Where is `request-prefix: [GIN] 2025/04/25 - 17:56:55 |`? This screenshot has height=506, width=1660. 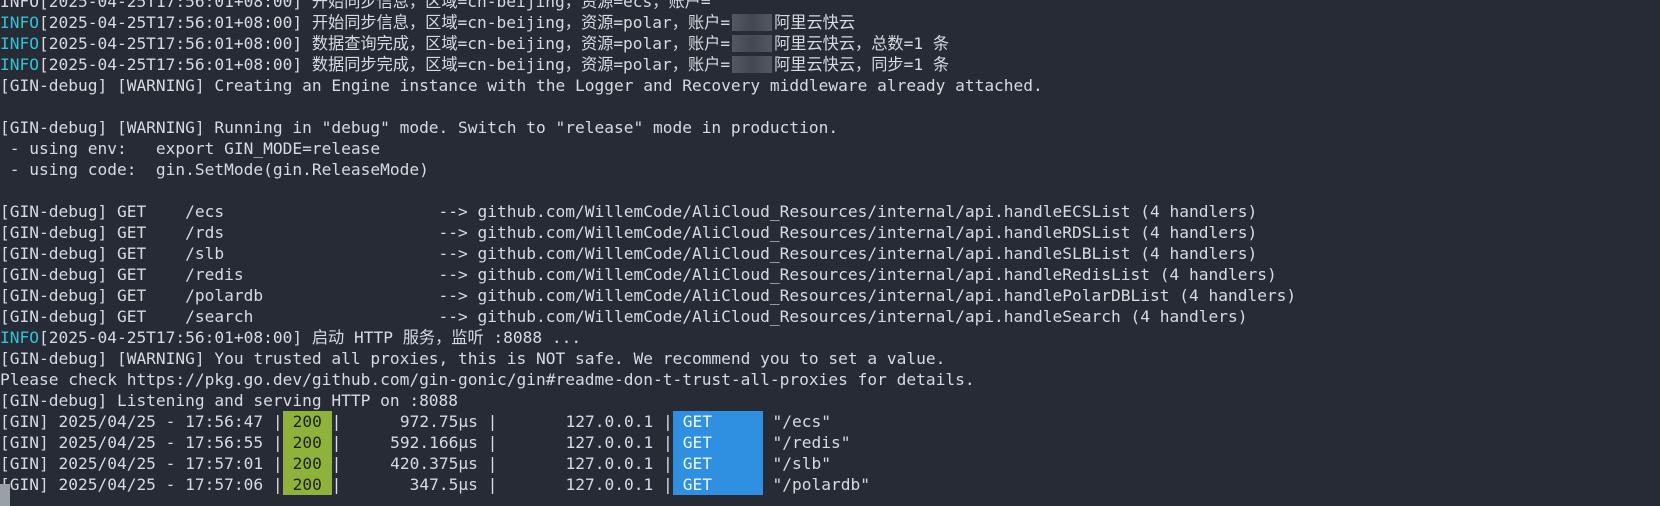
request-prefix: [GIN] 2025/04/25 - 17:56:55 | is located at coordinates (141, 442).